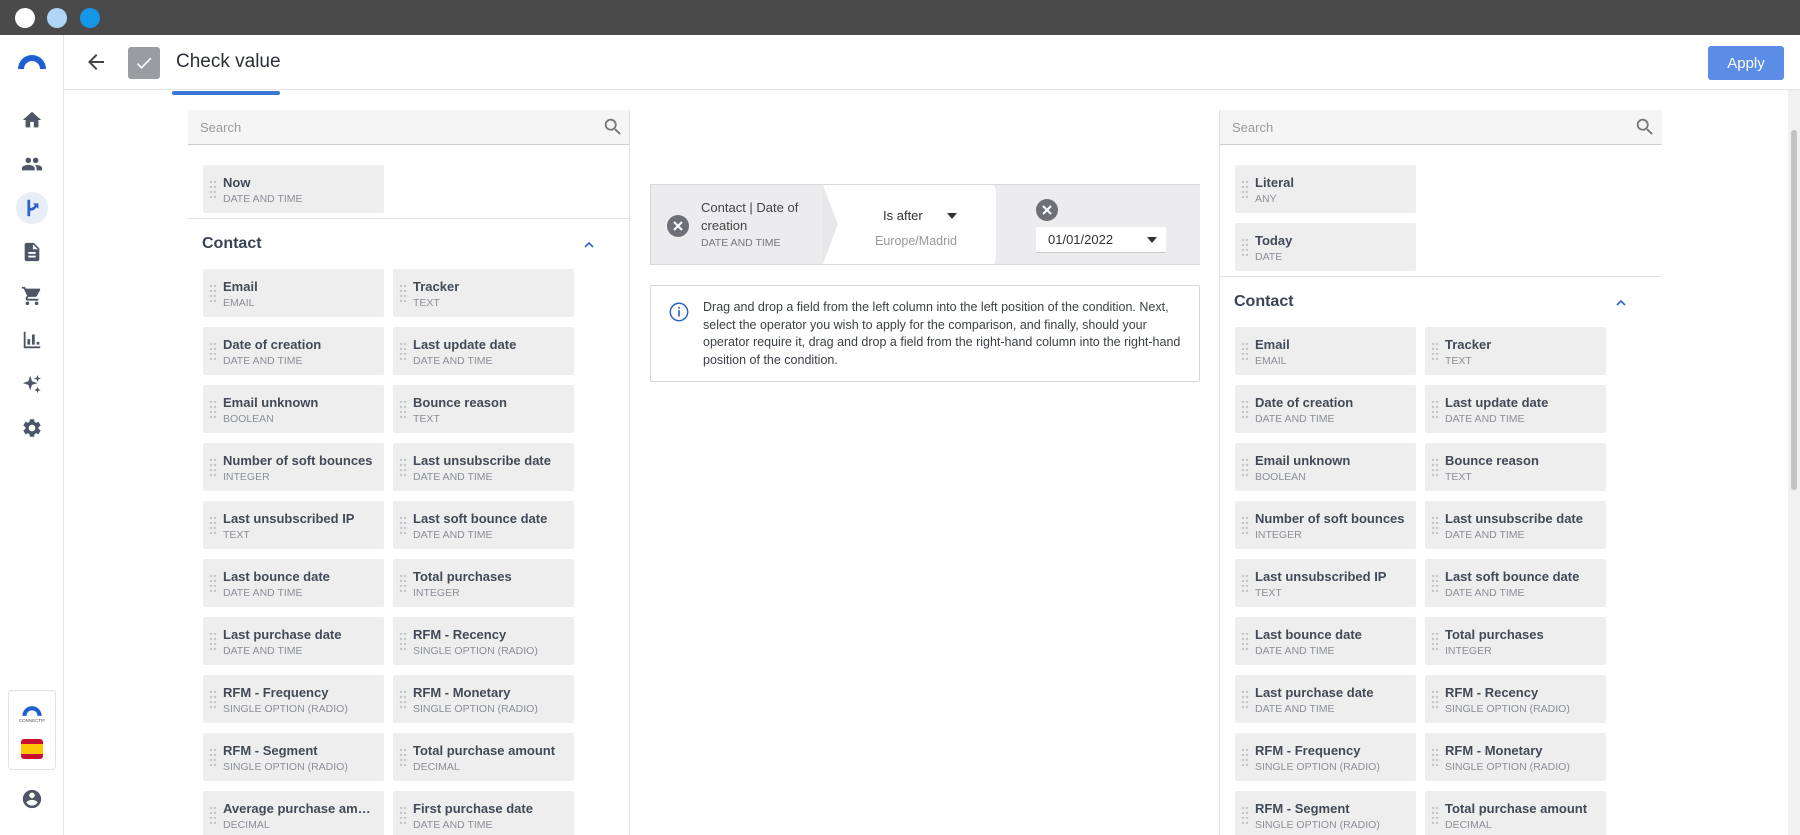  Describe the element at coordinates (1794, 310) in the screenshot. I see `page-scrollbar-thumb` at that location.